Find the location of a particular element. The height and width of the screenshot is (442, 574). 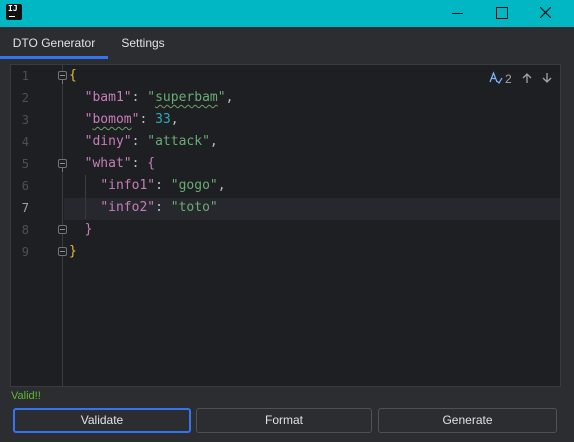

minimize-button is located at coordinates (457, 13).